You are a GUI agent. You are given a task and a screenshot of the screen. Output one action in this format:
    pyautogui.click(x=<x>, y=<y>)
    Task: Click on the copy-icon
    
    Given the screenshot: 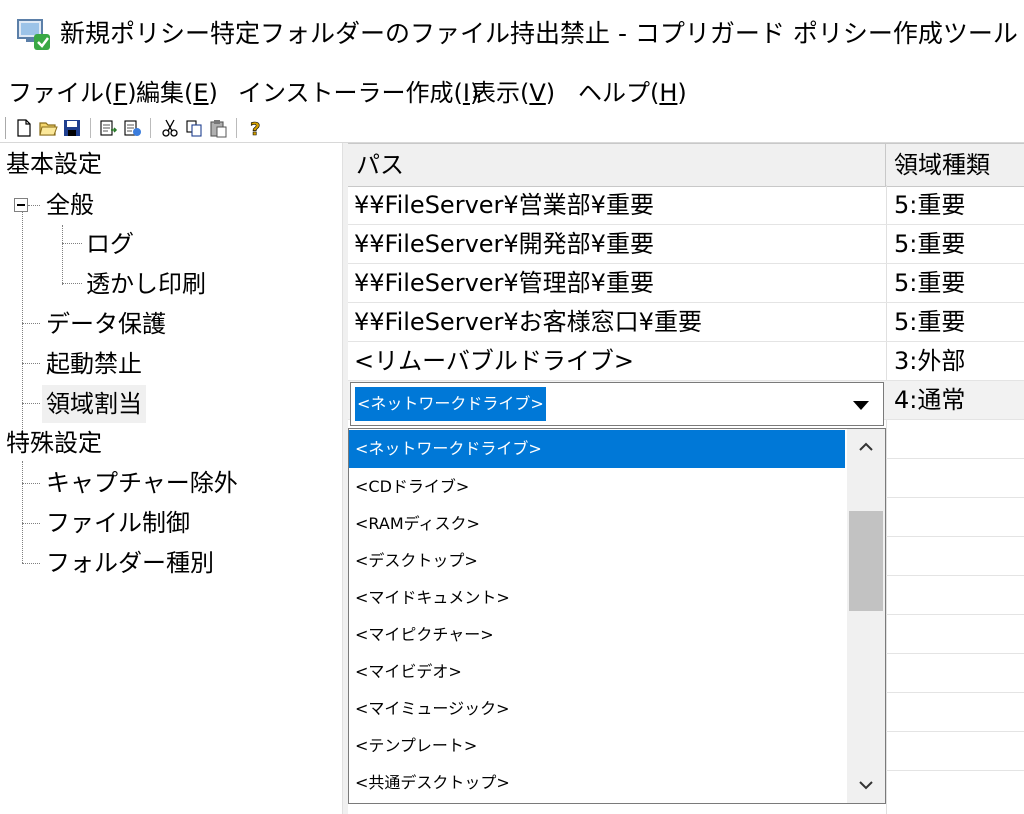 What is the action you would take?
    pyautogui.click(x=194, y=128)
    